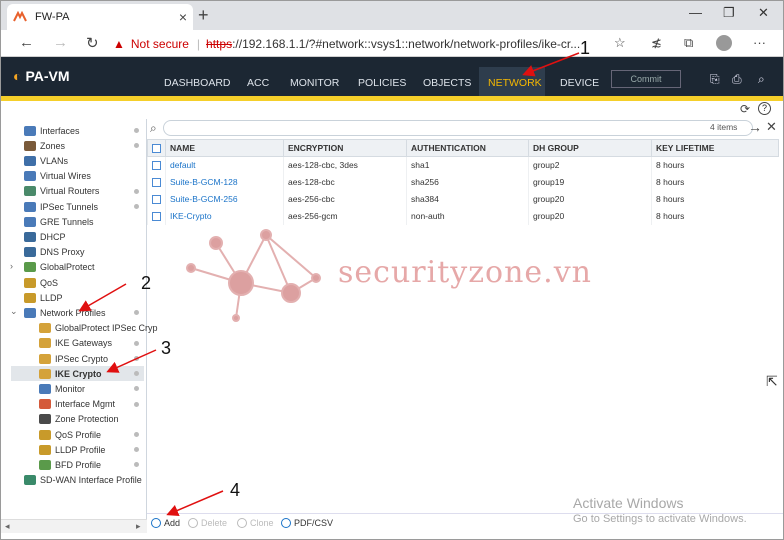  Describe the element at coordinates (235, 490) in the screenshot. I see `annotation-4: 4` at that location.